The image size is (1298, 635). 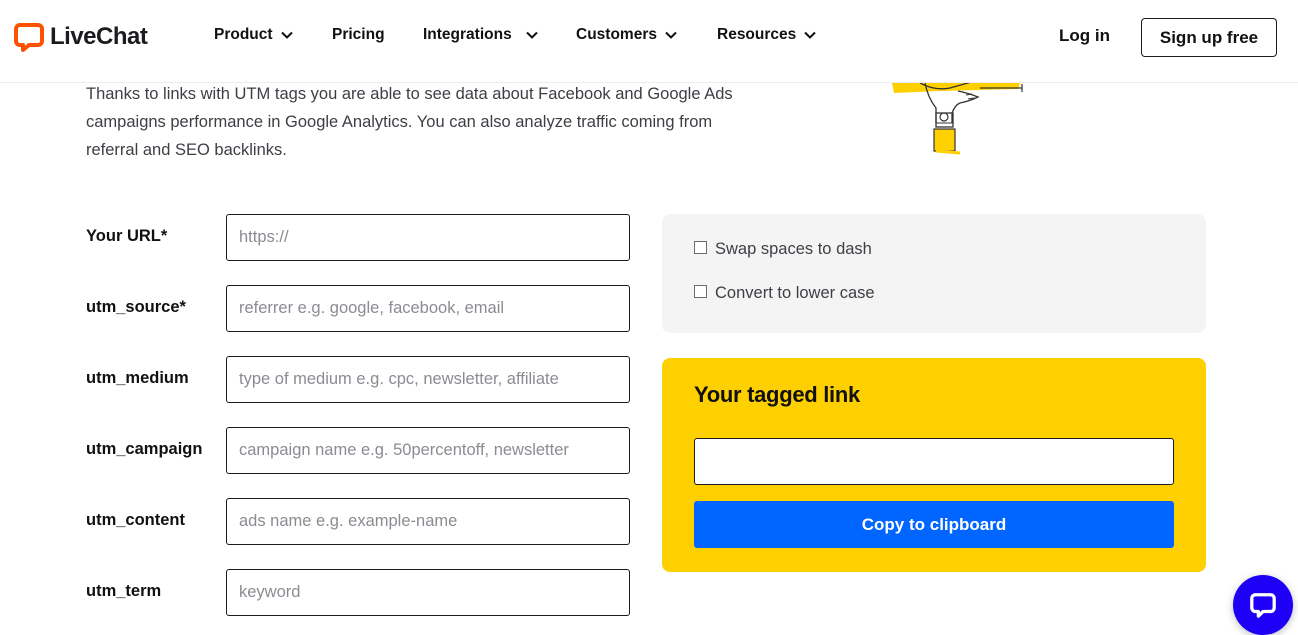 What do you see at coordinates (124, 591) in the screenshot?
I see `utm-term-label: utm_term` at bounding box center [124, 591].